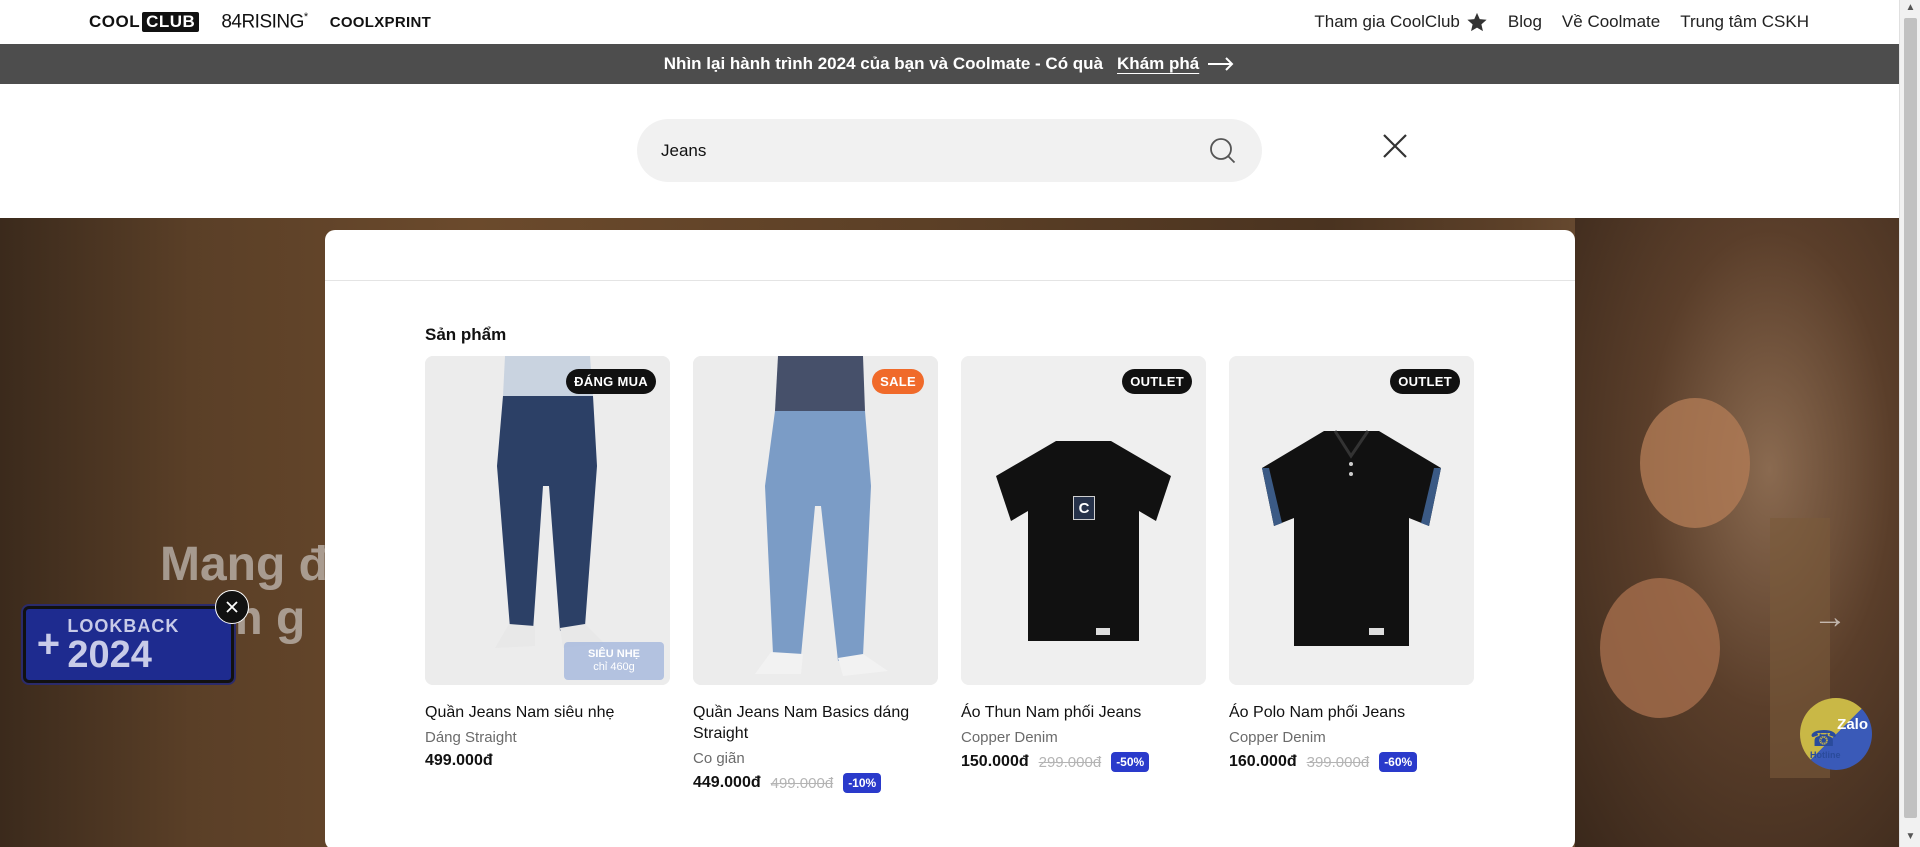 This screenshot has width=1920, height=847. What do you see at coordinates (1351, 712) in the screenshot?
I see `product-name: Áo Polo Nam phối Jeans` at bounding box center [1351, 712].